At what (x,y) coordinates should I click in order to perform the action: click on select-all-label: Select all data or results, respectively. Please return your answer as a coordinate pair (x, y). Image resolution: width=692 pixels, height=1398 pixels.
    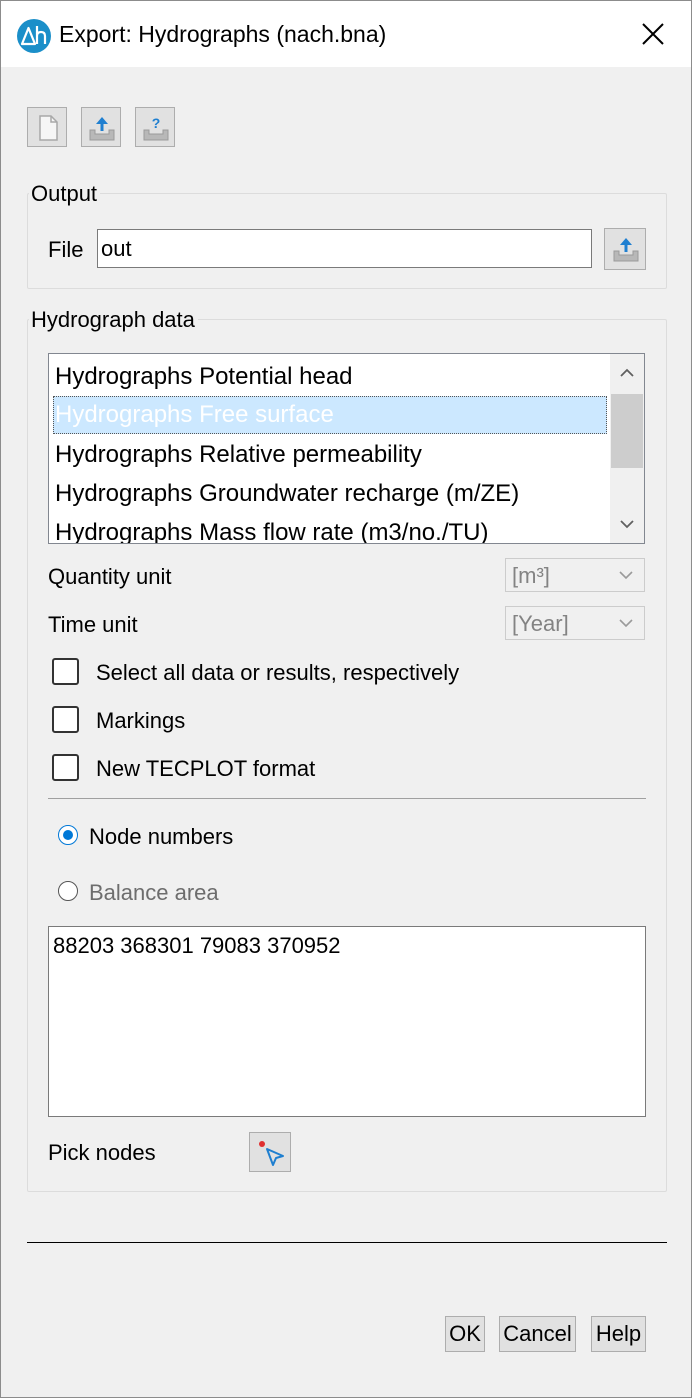
    Looking at the image, I should click on (278, 672).